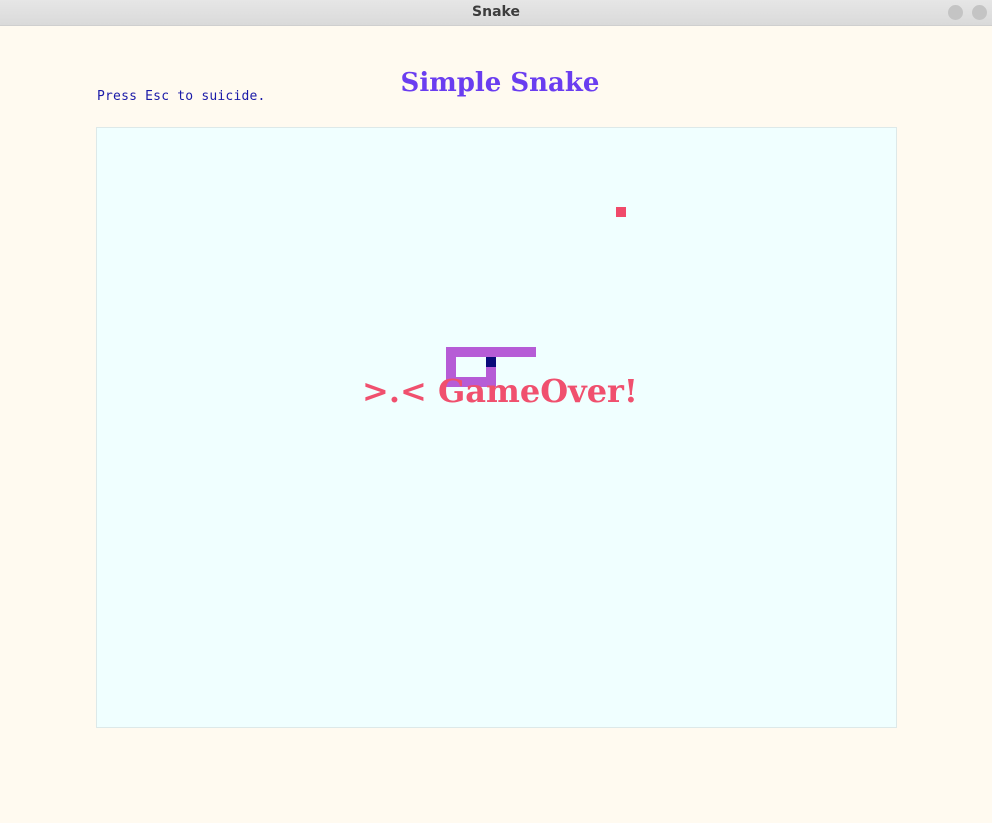 This screenshot has width=992, height=823. Describe the element at coordinates (621, 212) in the screenshot. I see `food-item` at that location.